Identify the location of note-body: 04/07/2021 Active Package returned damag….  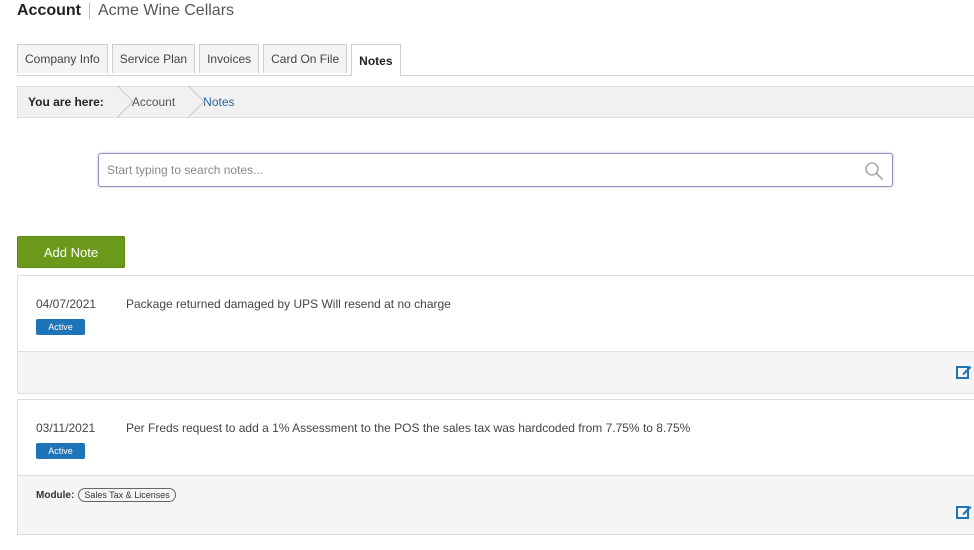
(496, 305).